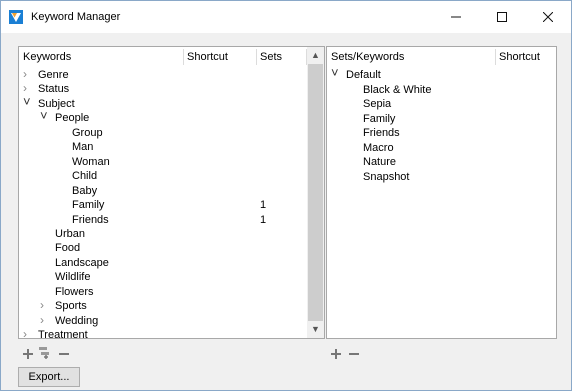  Describe the element at coordinates (386, 176) in the screenshot. I see `tree-item-label: Snapshot` at that location.